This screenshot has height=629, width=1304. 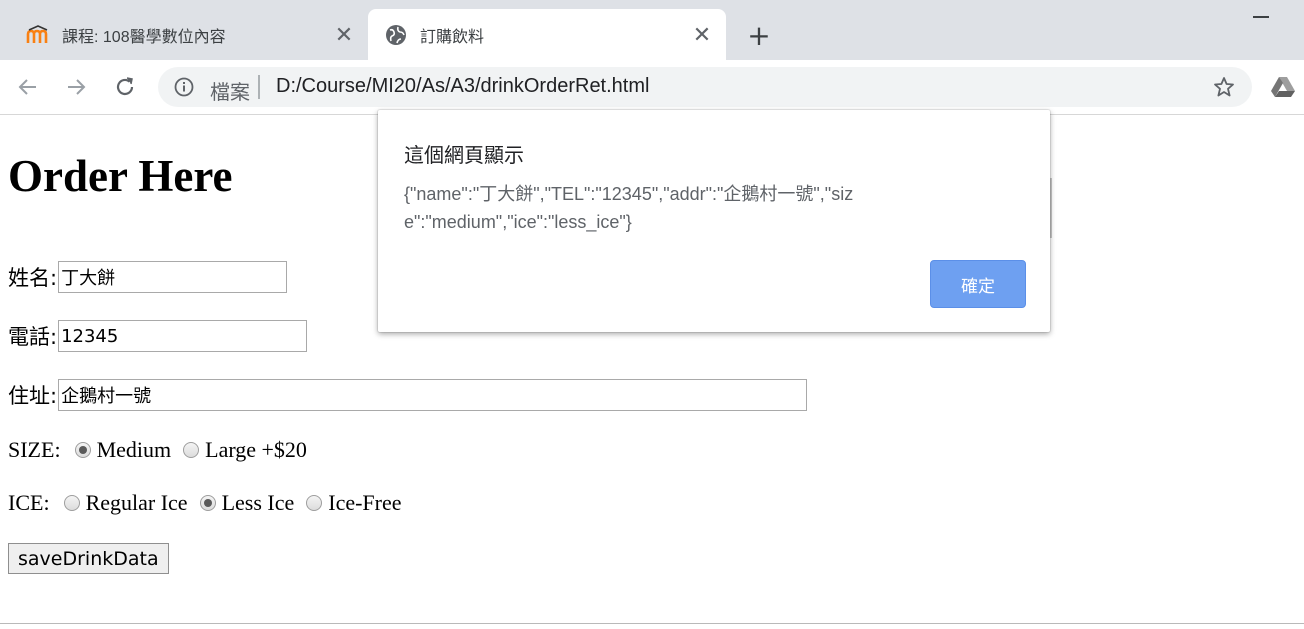 I want to click on page-heading: Order Here, so click(x=120, y=176).